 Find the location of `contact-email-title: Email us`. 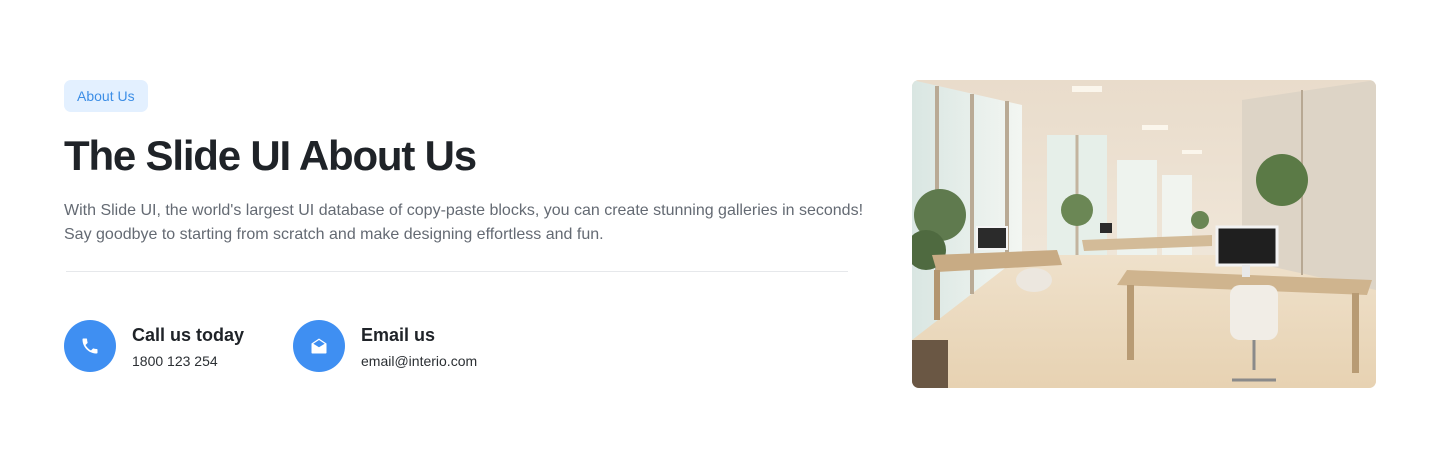

contact-email-title: Email us is located at coordinates (398, 335).